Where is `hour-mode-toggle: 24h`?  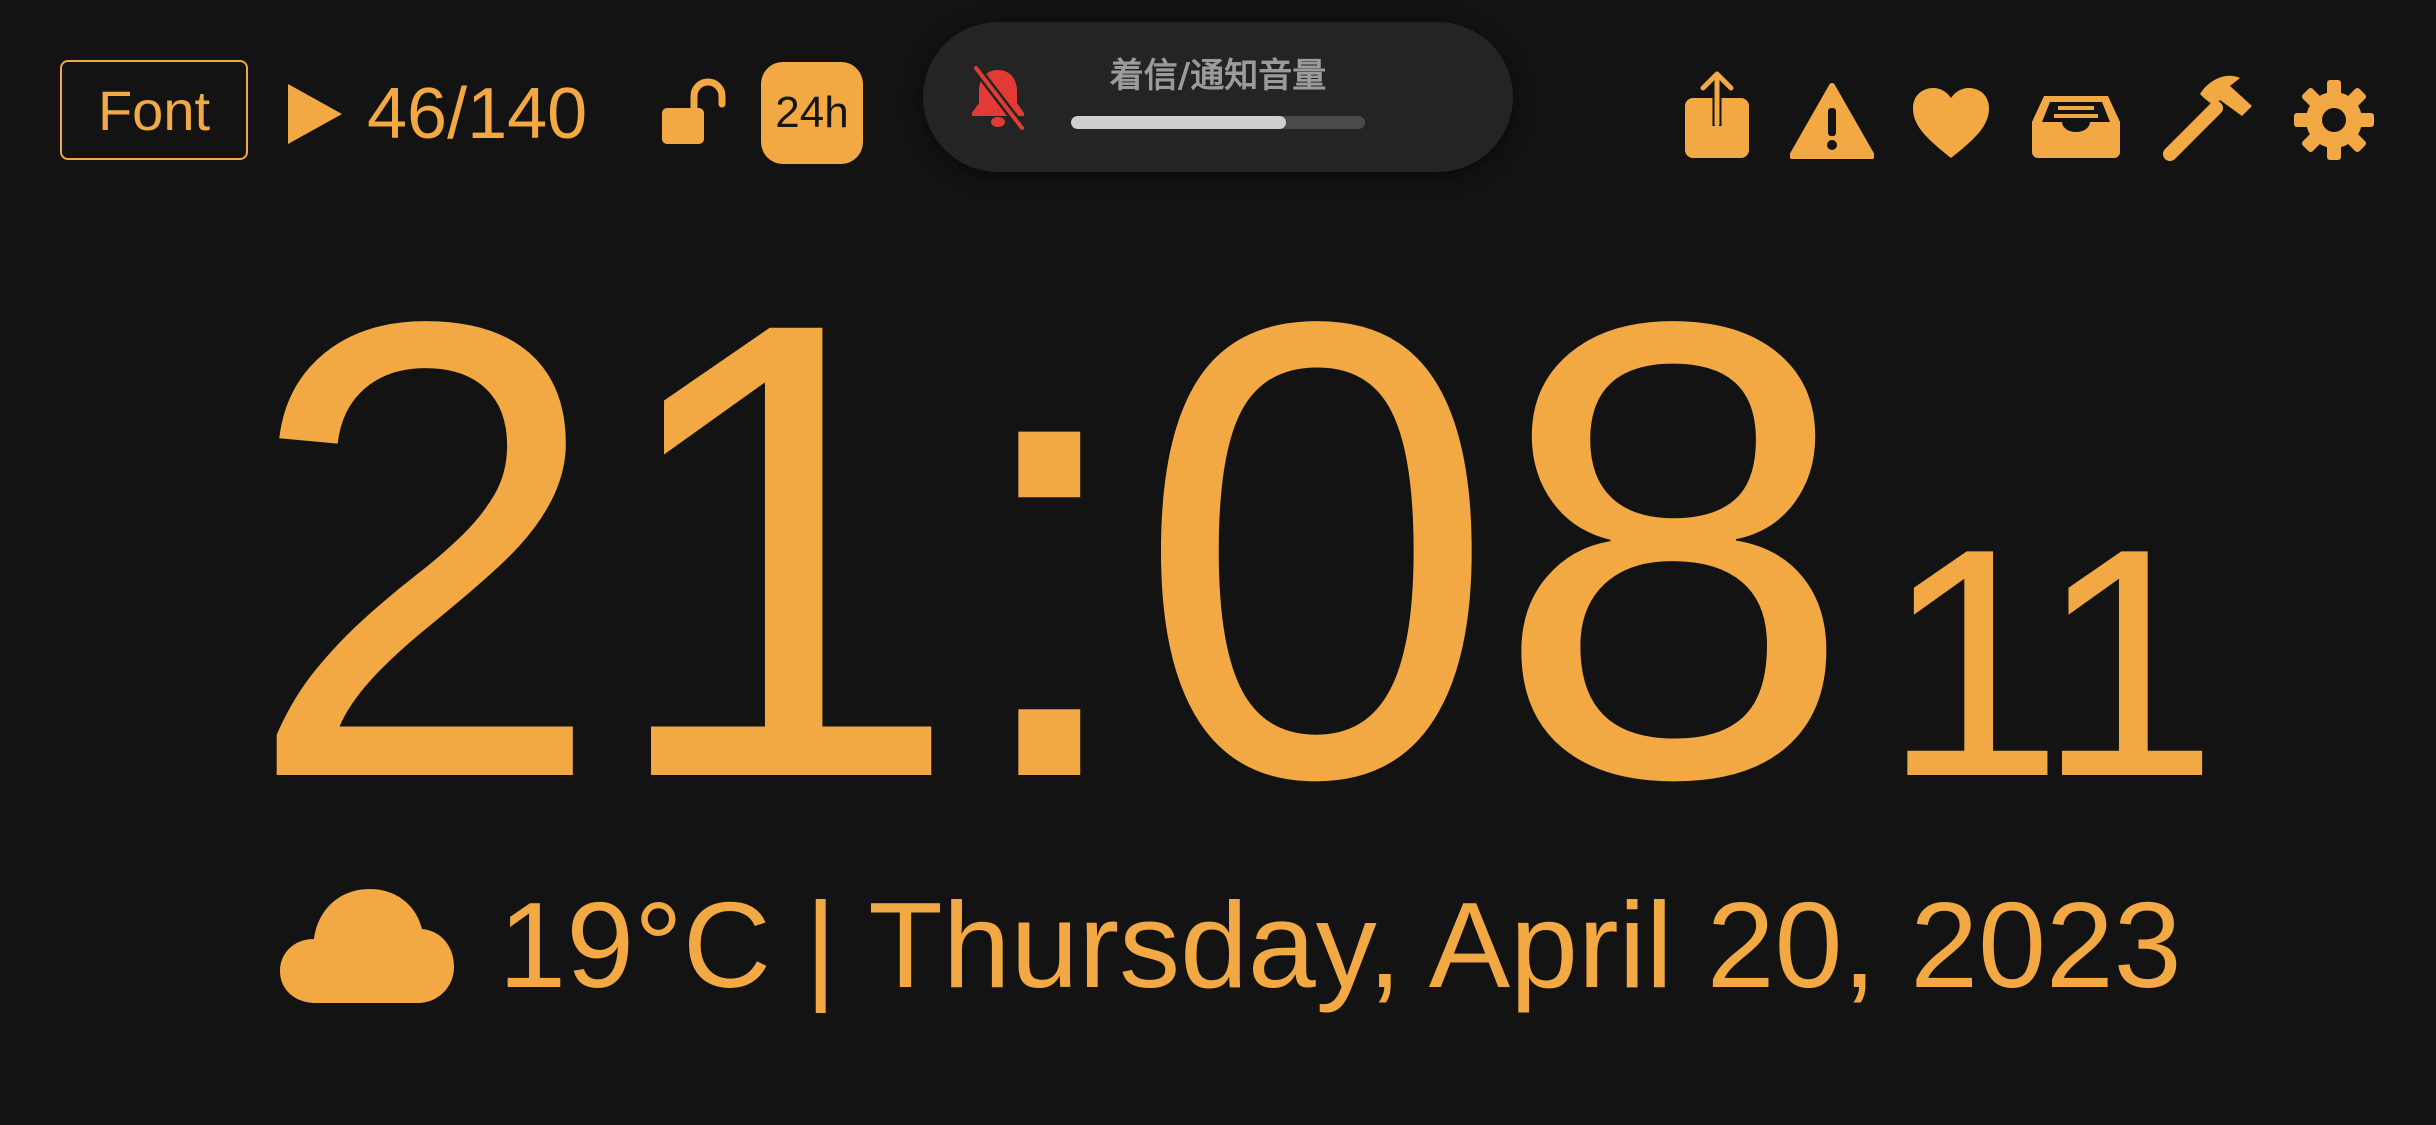 hour-mode-toggle: 24h is located at coordinates (812, 113).